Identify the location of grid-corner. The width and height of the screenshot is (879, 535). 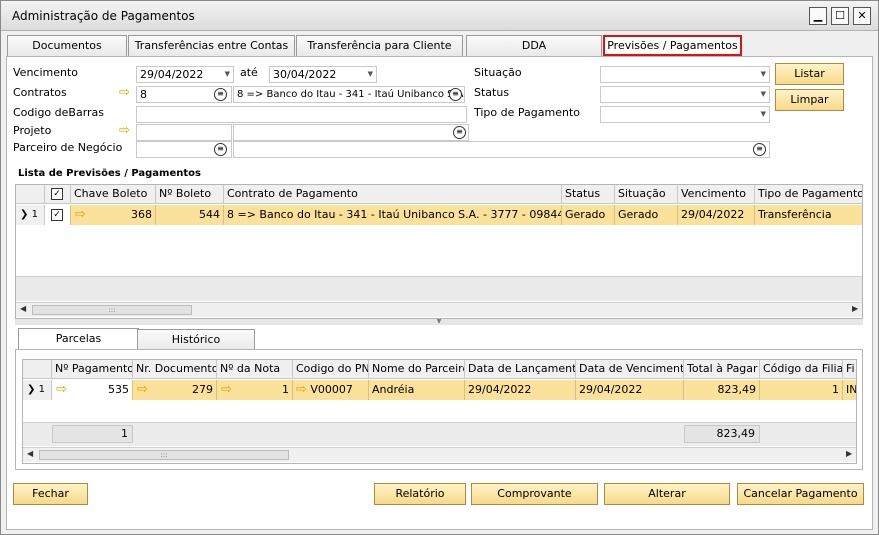
(30, 194).